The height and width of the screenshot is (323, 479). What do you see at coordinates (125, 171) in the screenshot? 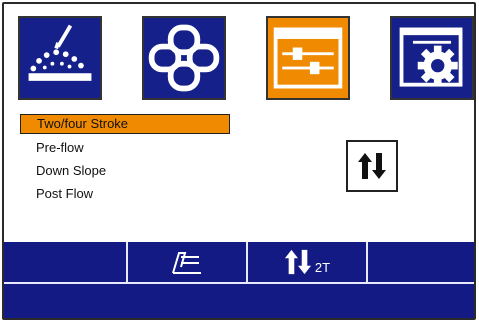
I see `menu-item-down-slope: Down Slope` at bounding box center [125, 171].